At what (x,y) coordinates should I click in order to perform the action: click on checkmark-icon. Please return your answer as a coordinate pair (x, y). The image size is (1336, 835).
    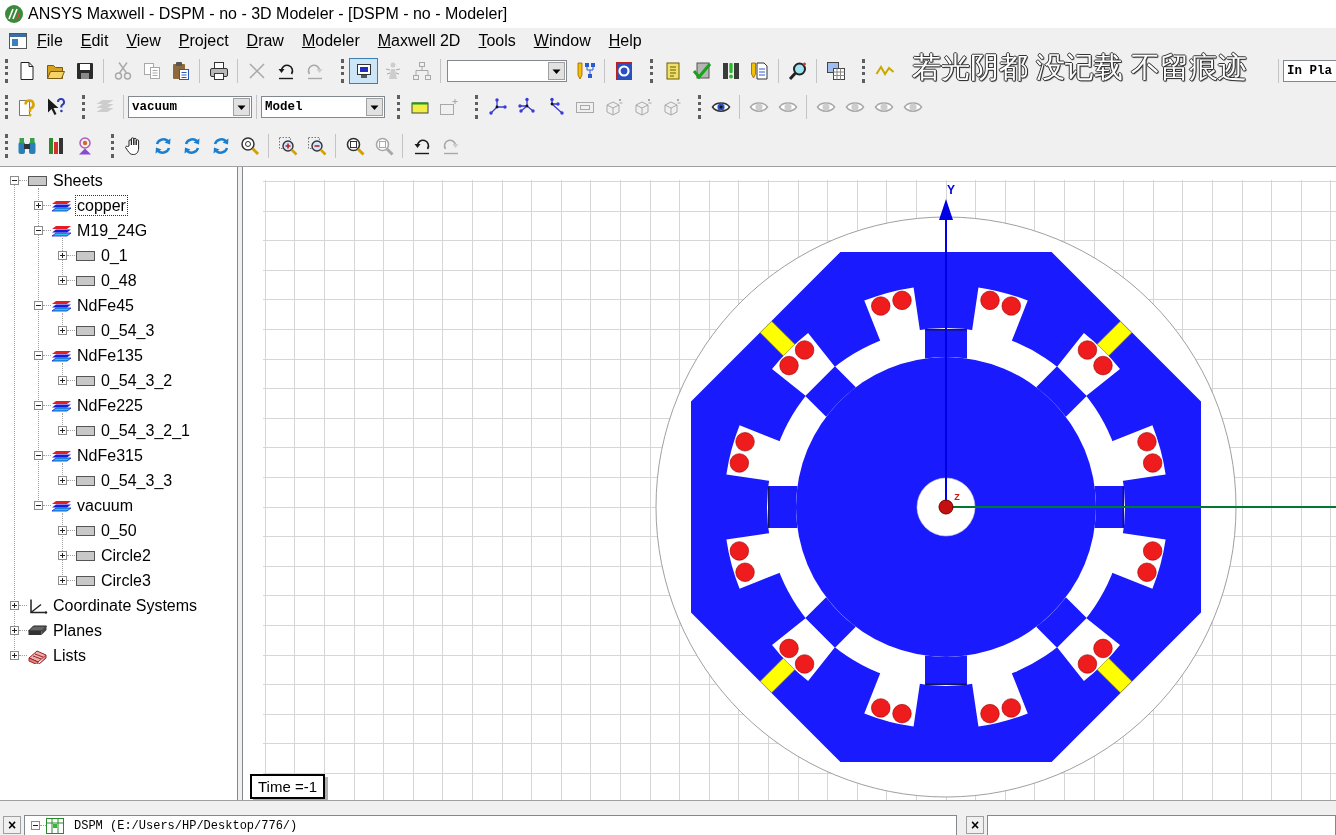
    Looking at the image, I should click on (701, 71).